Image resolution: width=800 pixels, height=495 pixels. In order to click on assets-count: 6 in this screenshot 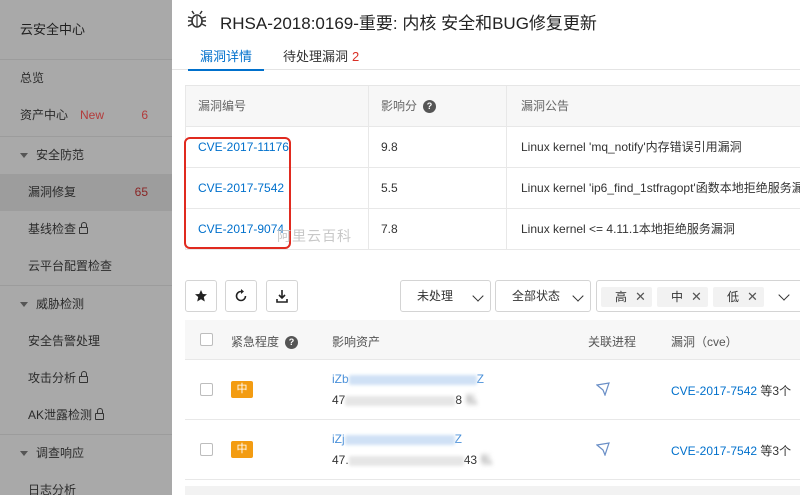, I will do `click(144, 115)`.